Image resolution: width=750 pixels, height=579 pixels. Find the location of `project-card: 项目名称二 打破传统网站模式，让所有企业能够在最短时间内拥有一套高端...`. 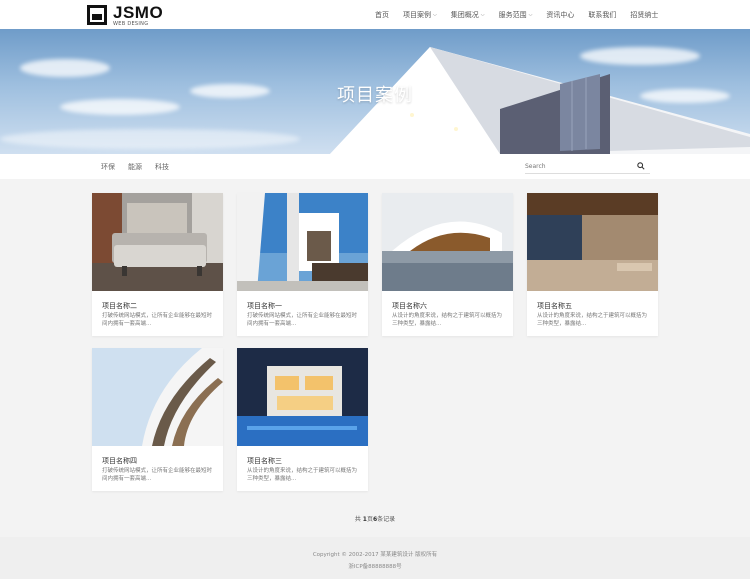

project-card: 项目名称二 打破传统网站模式，让所有企业能够在最短时间内拥有一套高端... is located at coordinates (157, 264).